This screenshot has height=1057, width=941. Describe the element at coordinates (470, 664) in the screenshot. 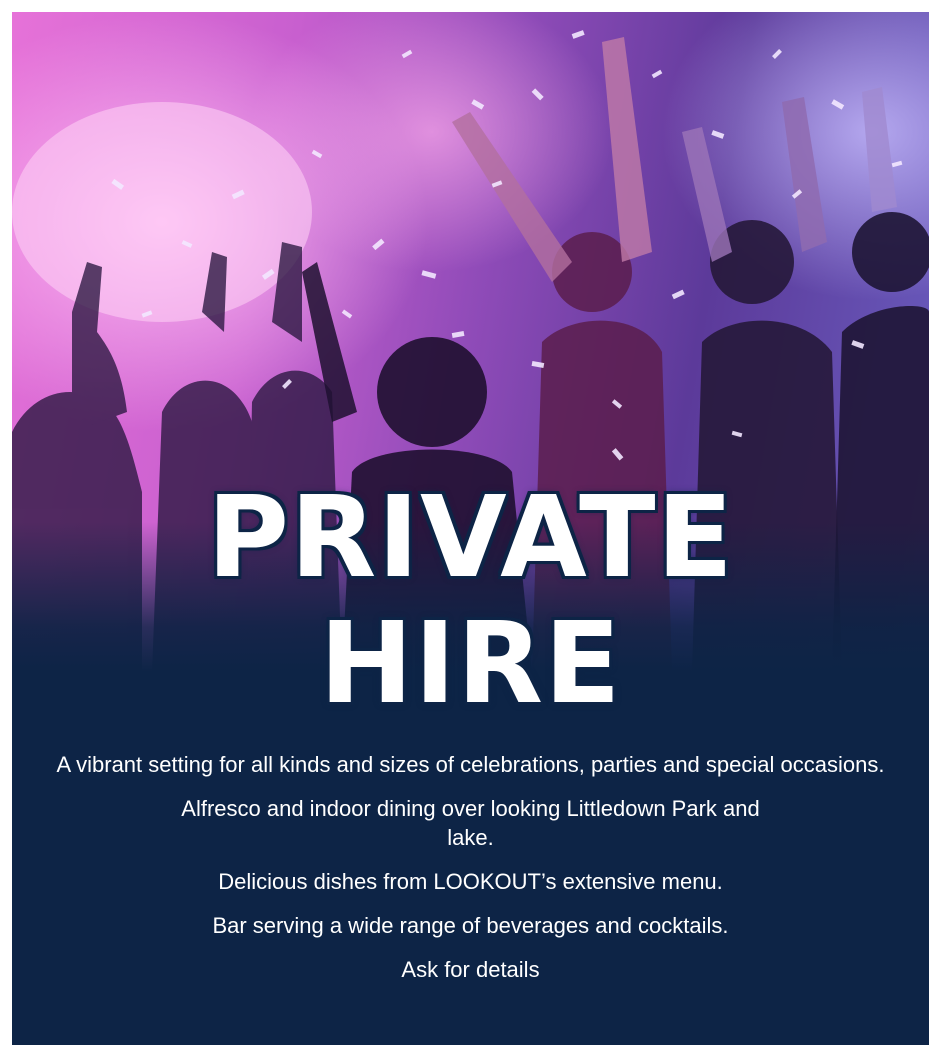

I see `title-hire: HIRE` at that location.